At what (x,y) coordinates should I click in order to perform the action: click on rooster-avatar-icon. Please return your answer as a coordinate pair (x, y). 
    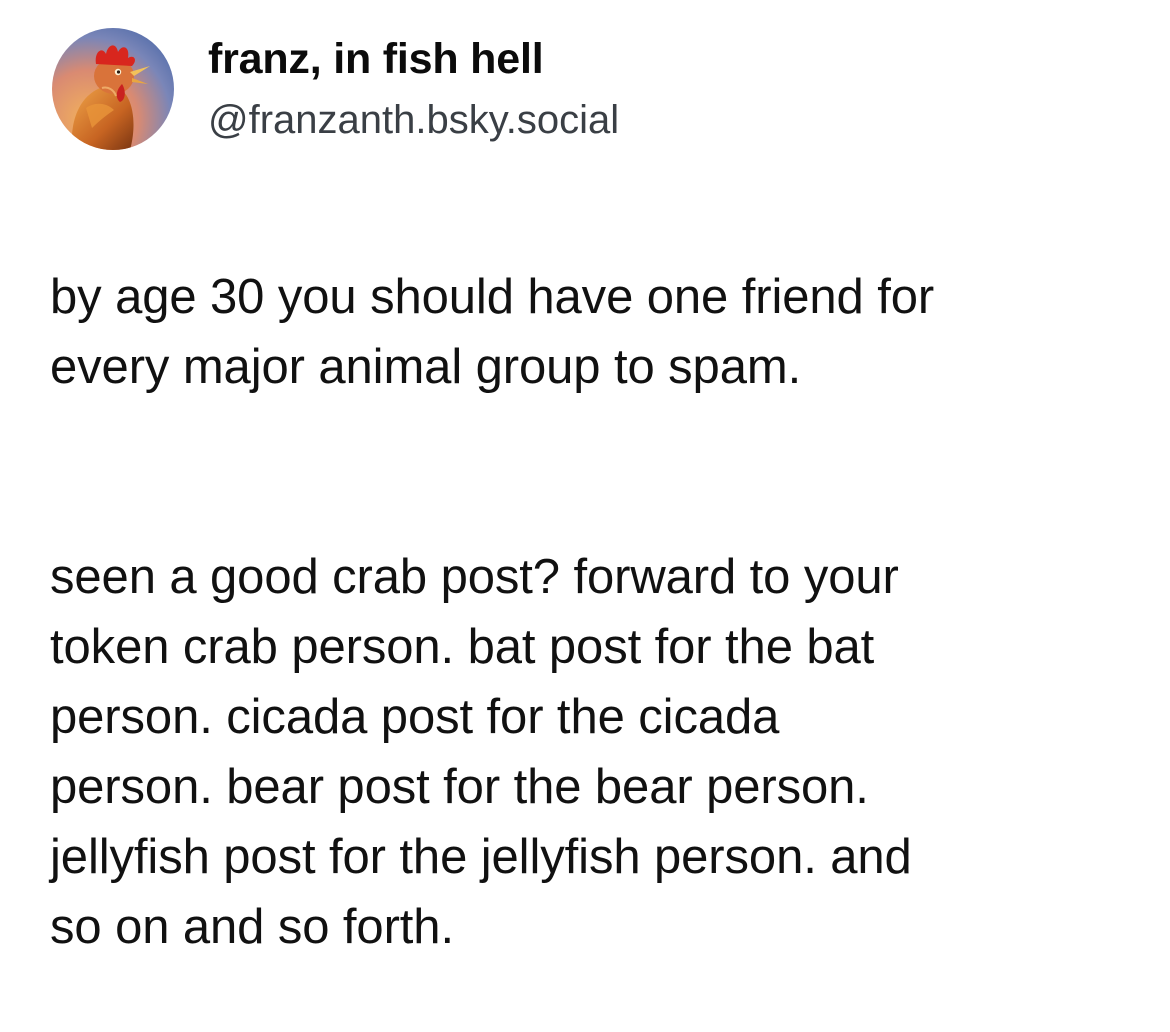
    Looking at the image, I should click on (113, 89).